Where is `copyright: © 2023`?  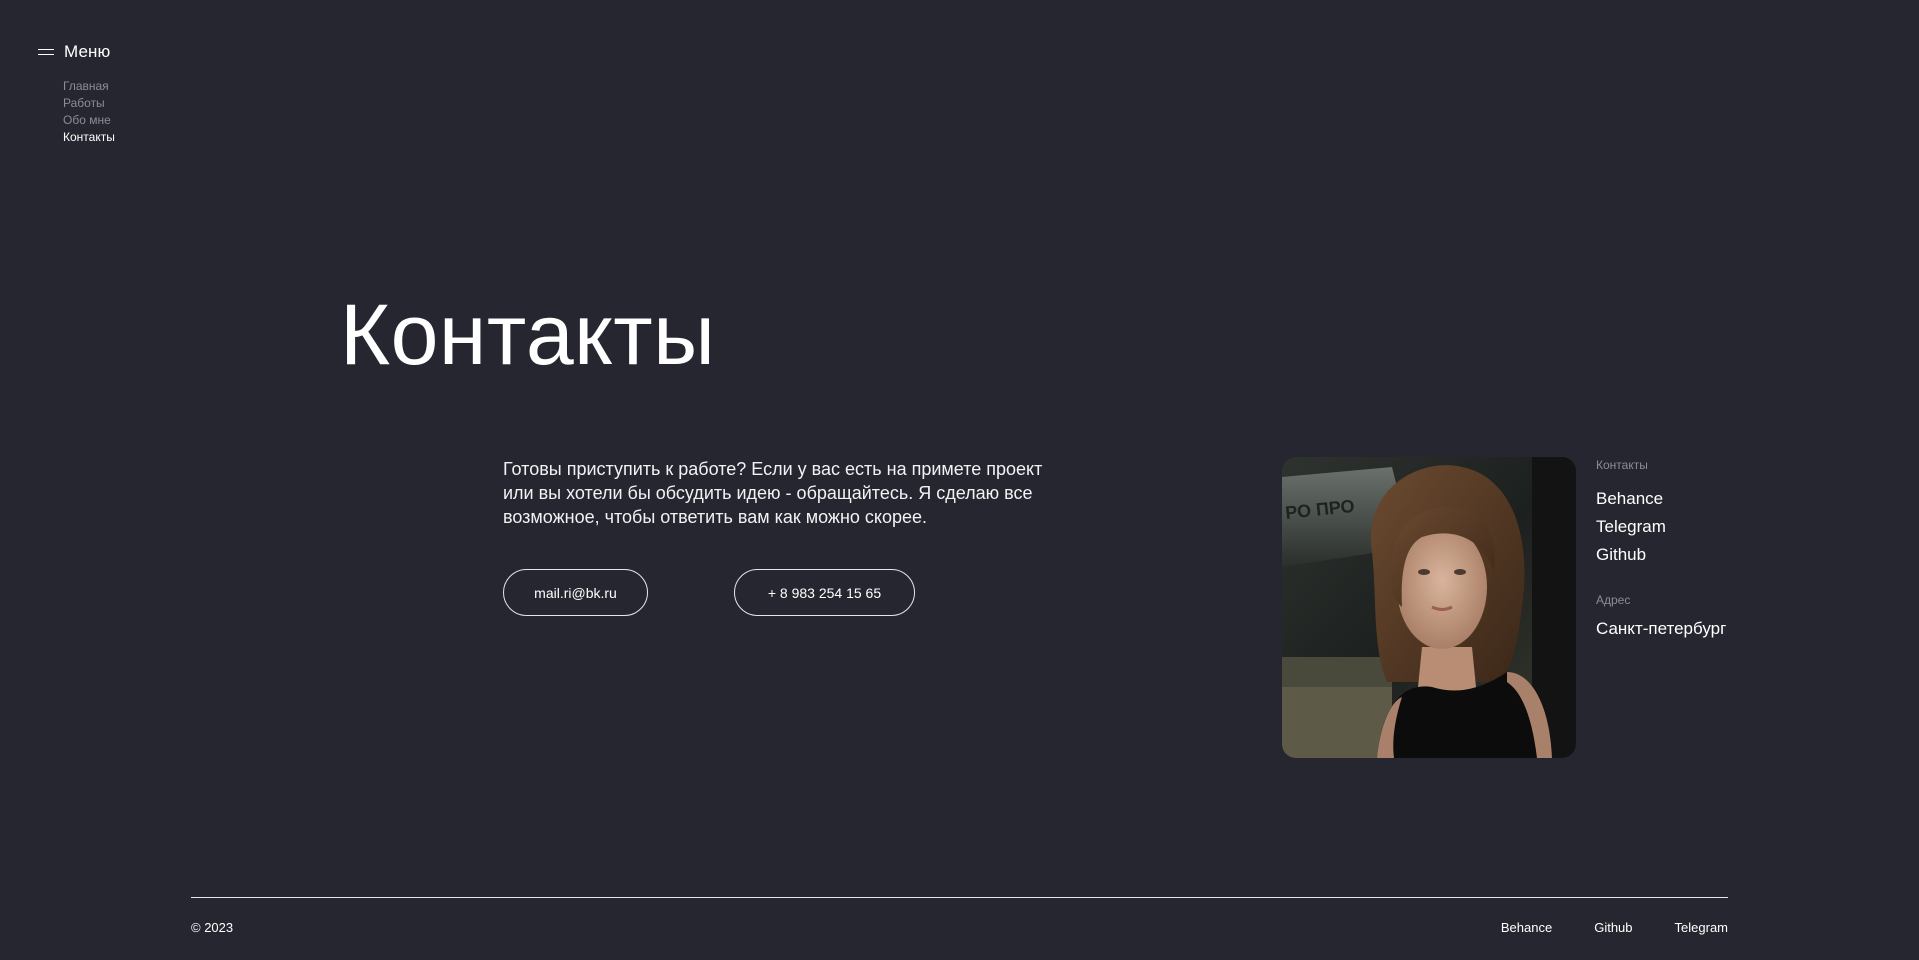 copyright: © 2023 is located at coordinates (212, 927).